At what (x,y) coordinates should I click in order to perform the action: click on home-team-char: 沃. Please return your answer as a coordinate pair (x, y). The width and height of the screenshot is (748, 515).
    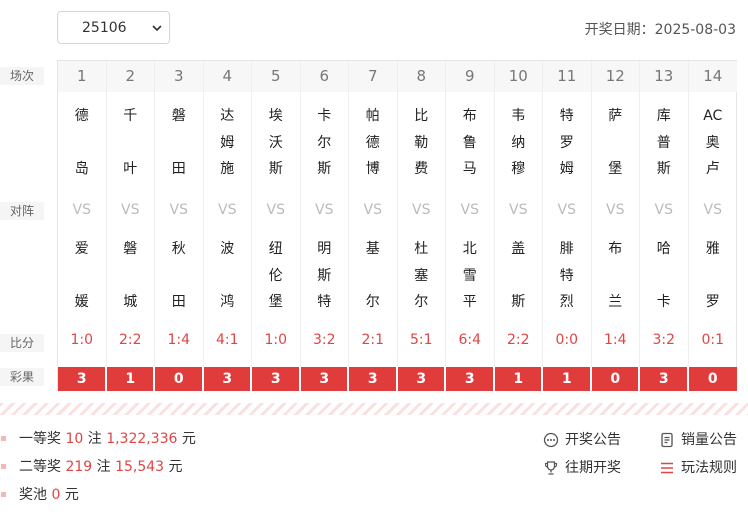
    Looking at the image, I should click on (275, 142).